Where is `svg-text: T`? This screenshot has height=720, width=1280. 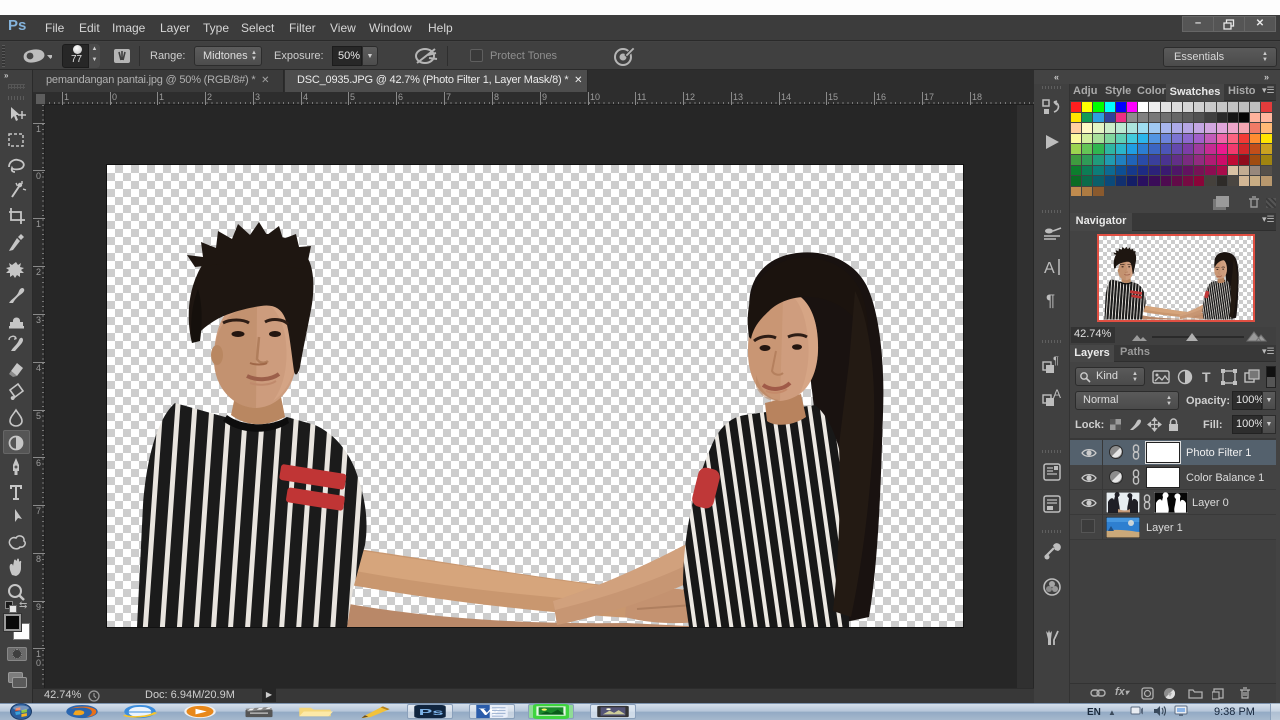
svg-text: T is located at coordinates (1206, 377).